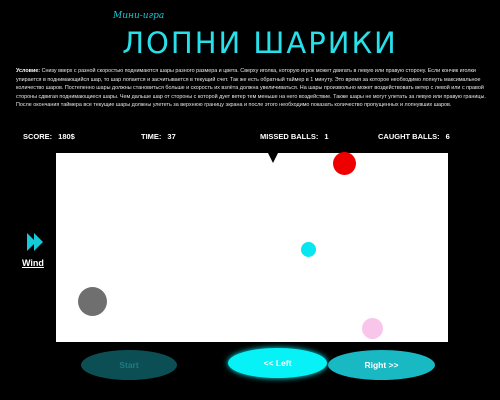 The height and width of the screenshot is (400, 500). Describe the element at coordinates (409, 136) in the screenshot. I see `caught-label: CAUGHT BALLS:` at that location.